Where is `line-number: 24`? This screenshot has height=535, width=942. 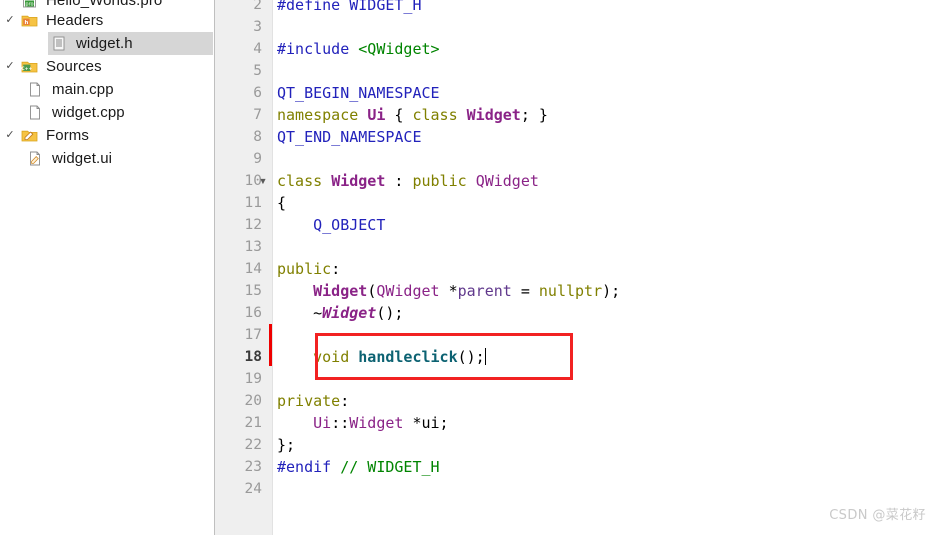 line-number: 24 is located at coordinates (253, 489).